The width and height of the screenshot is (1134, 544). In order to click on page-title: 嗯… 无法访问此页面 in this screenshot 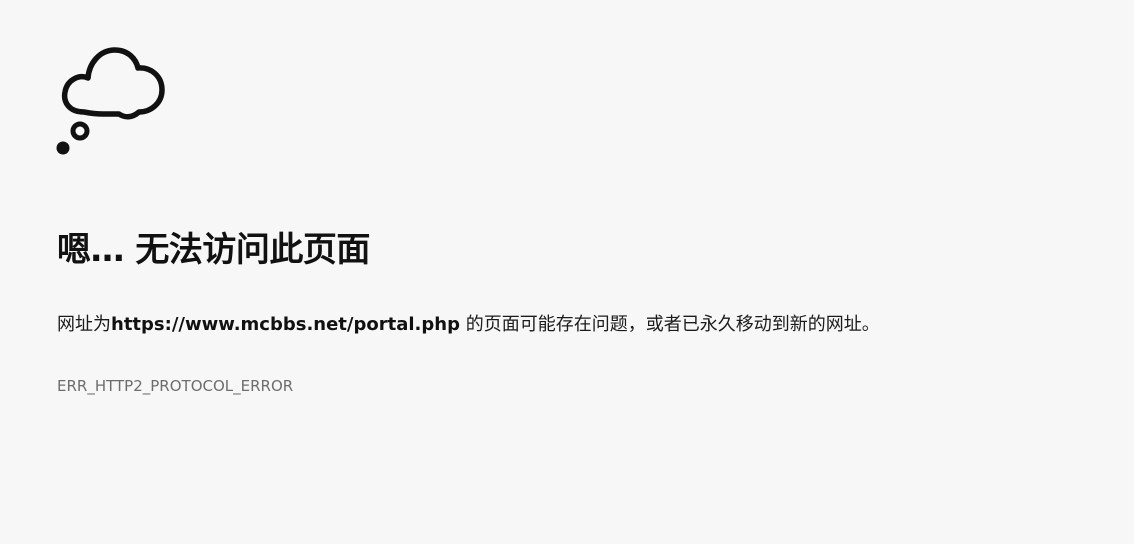, I will do `click(213, 250)`.